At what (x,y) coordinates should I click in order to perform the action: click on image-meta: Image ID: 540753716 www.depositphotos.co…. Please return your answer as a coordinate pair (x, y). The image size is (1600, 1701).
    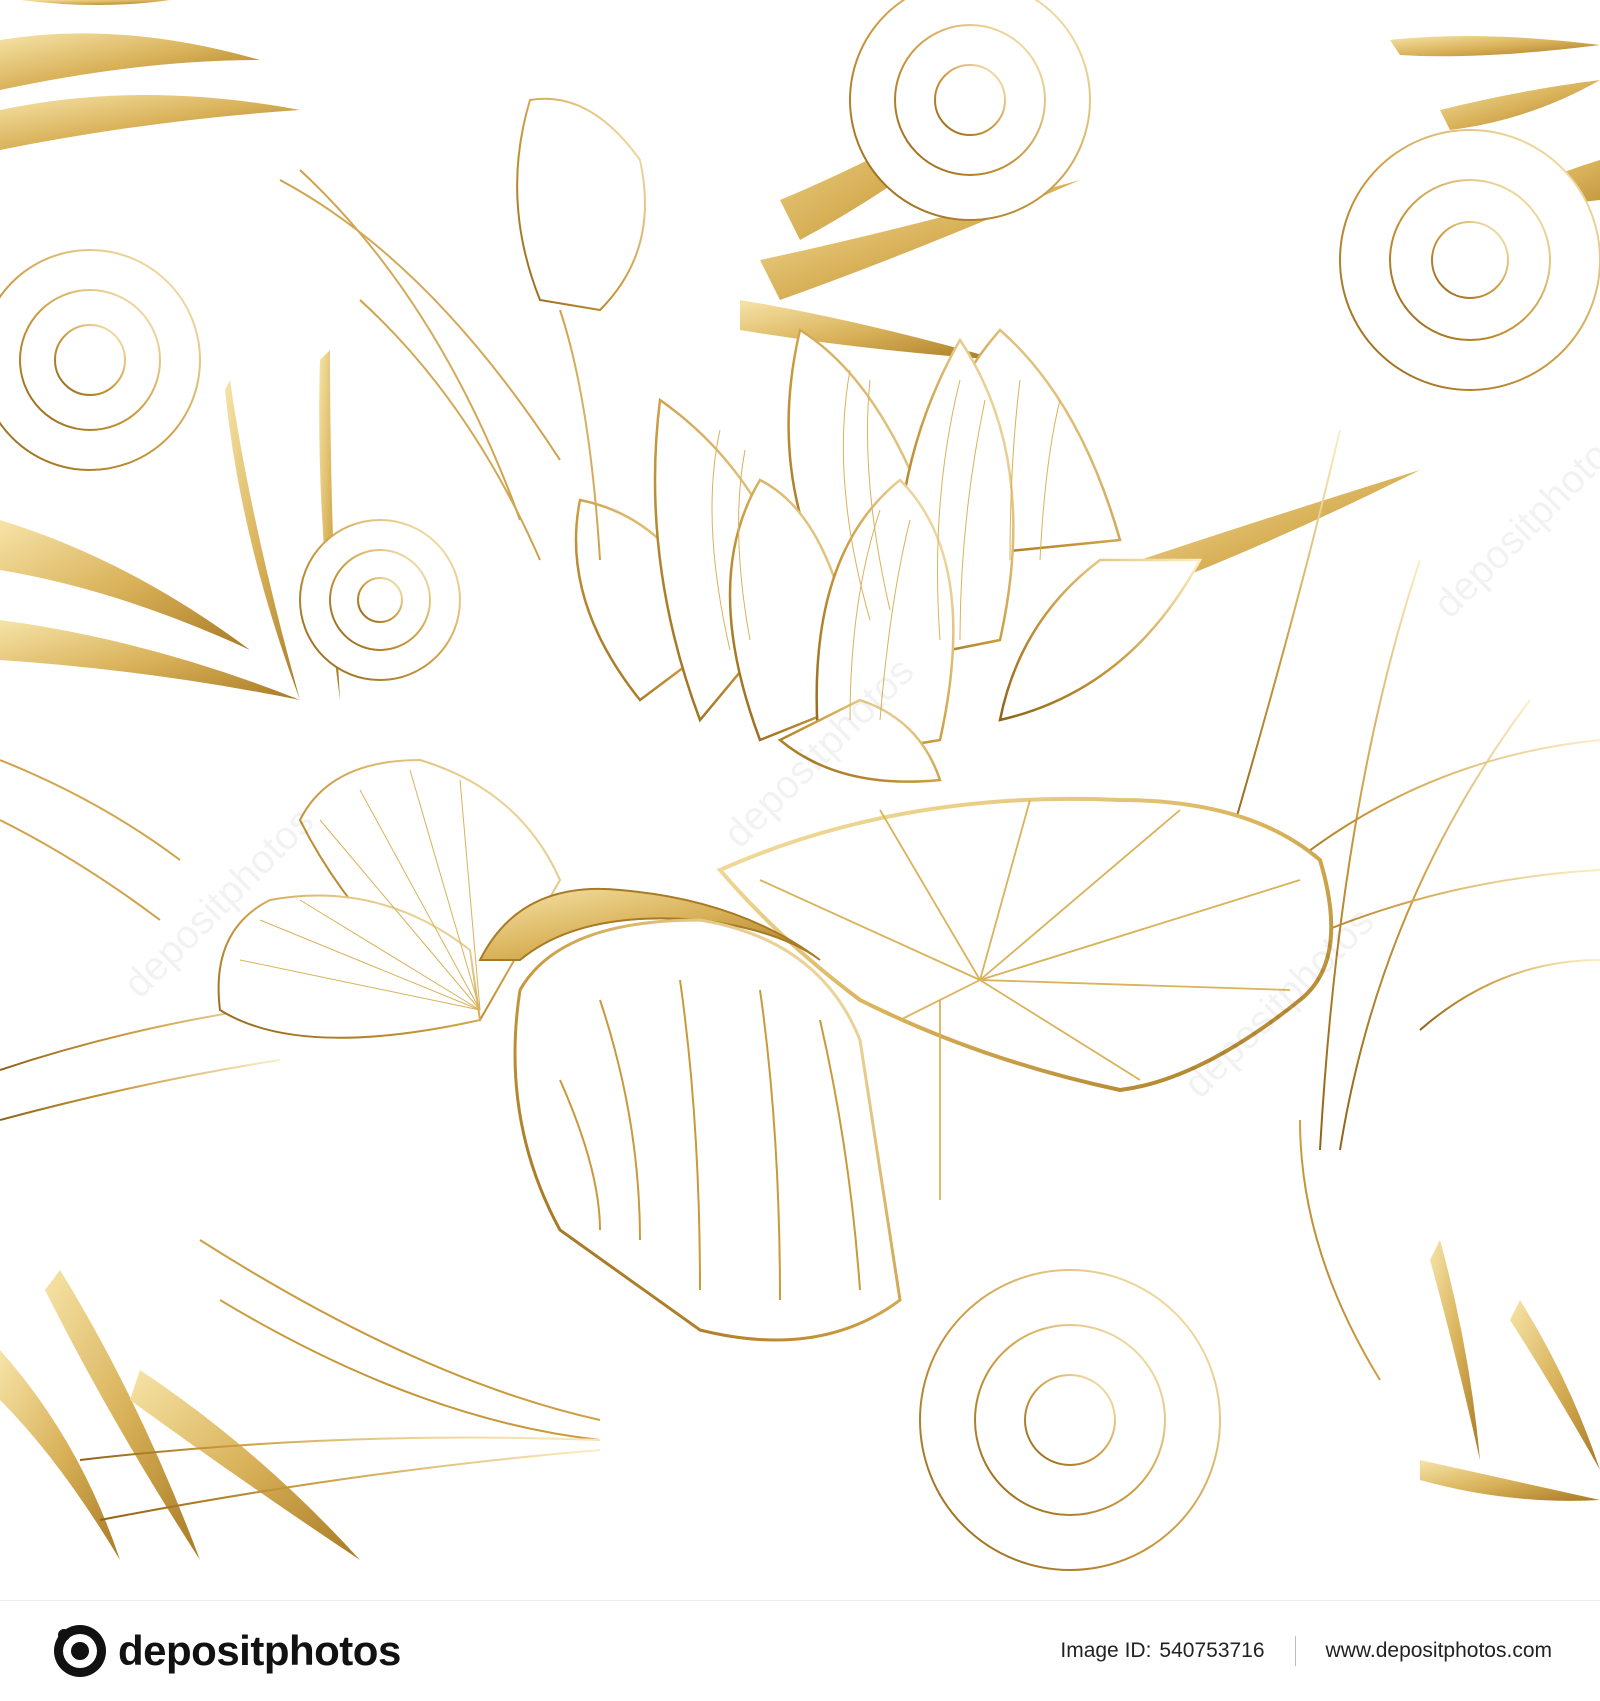
    Looking at the image, I should click on (1306, 1650).